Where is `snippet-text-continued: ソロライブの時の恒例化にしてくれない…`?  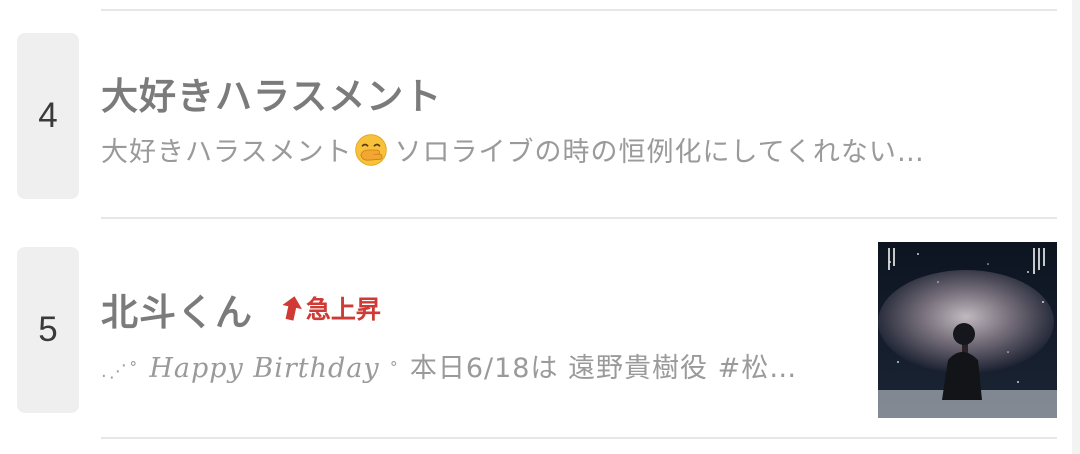 snippet-text-continued: ソロライブの時の恒例化にしてくれない… is located at coordinates (659, 152).